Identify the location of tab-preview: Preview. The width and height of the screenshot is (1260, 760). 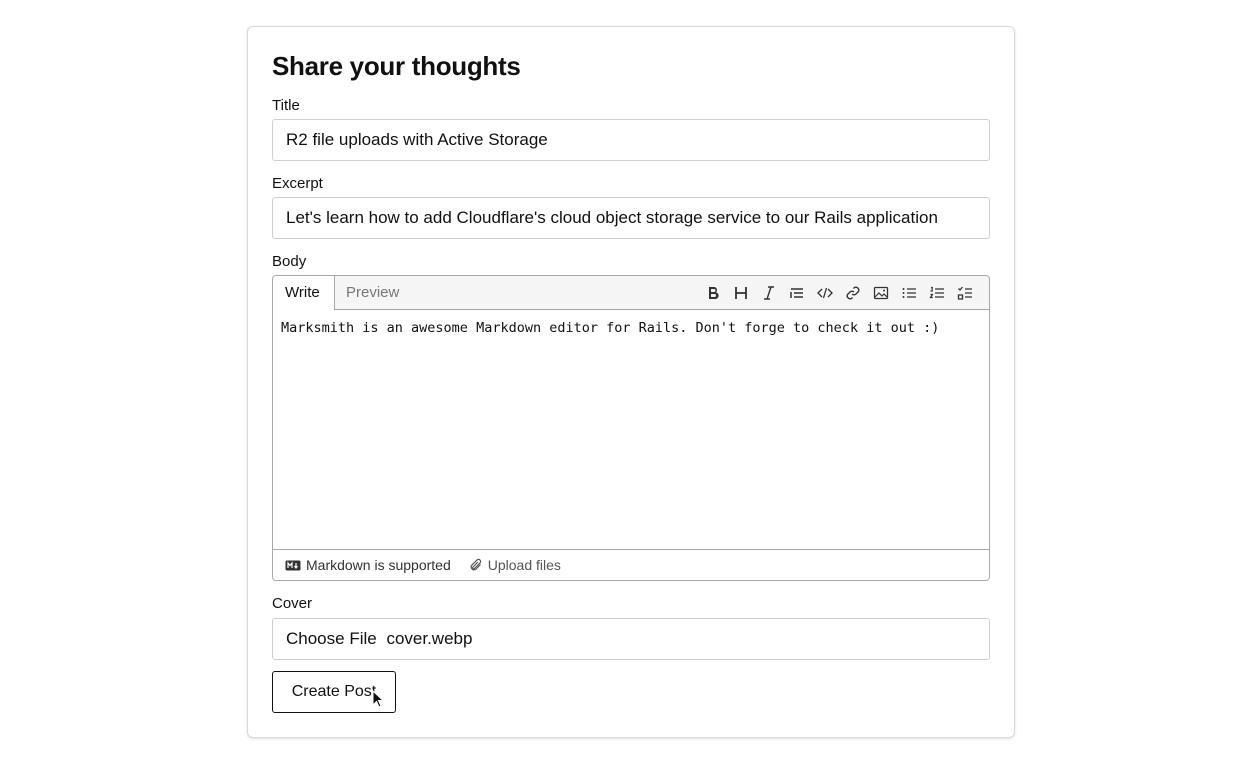
(372, 293).